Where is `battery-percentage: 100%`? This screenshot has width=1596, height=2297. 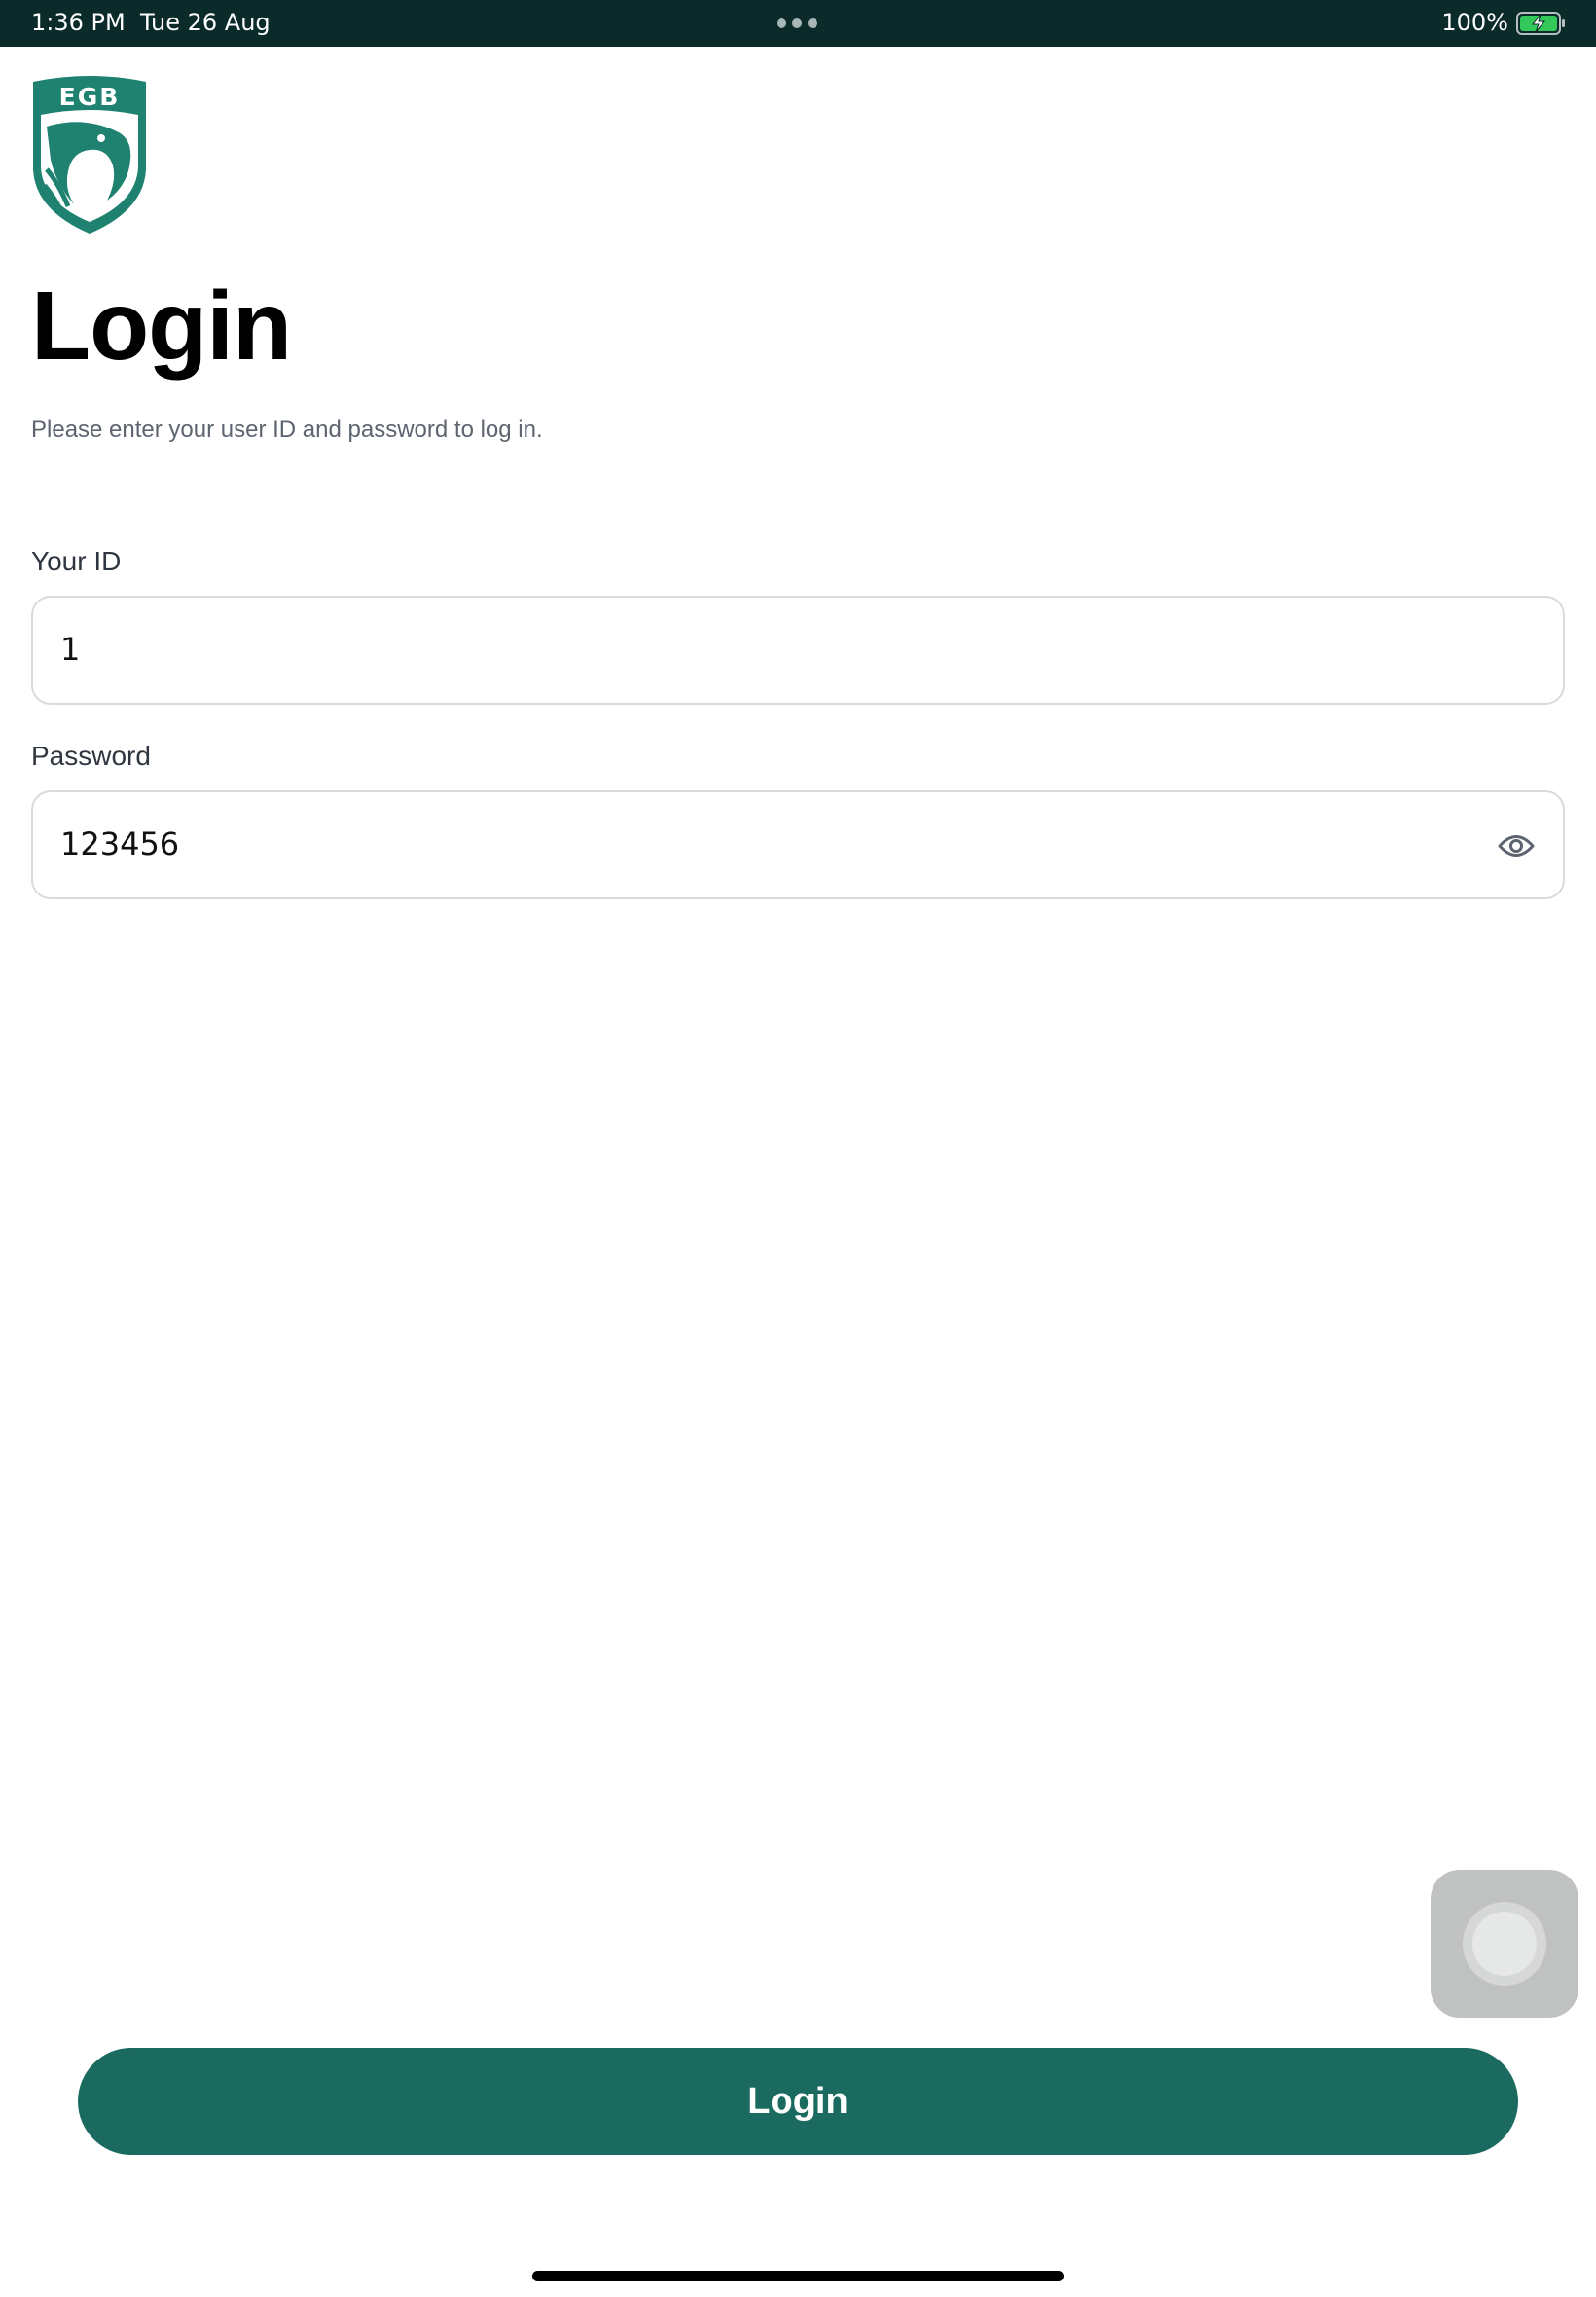
battery-percentage: 100% is located at coordinates (1474, 22).